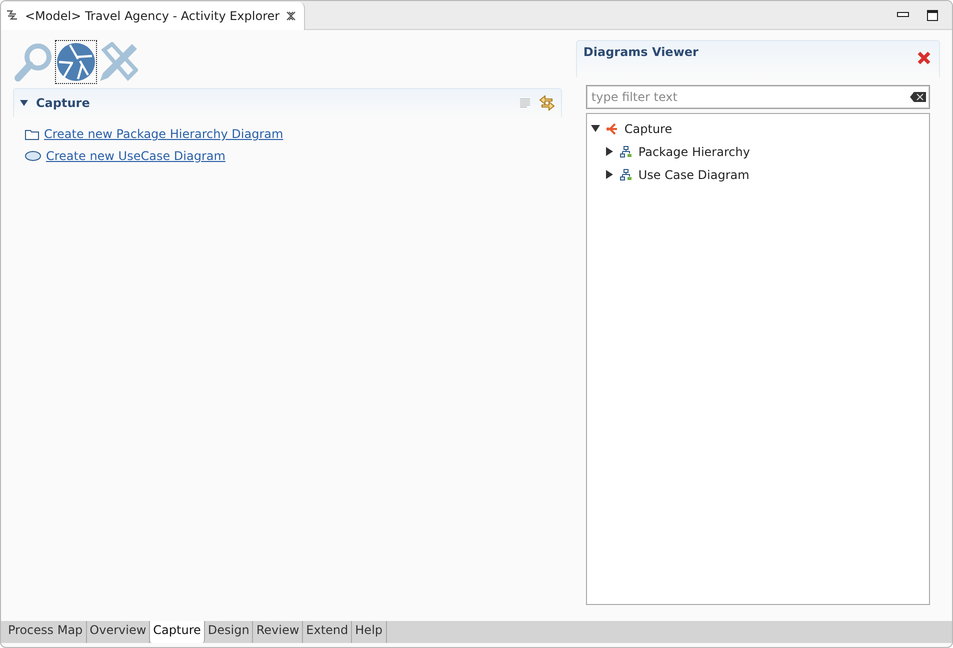 The image size is (953, 648). What do you see at coordinates (278, 632) in the screenshot?
I see `page-tab: Review` at bounding box center [278, 632].